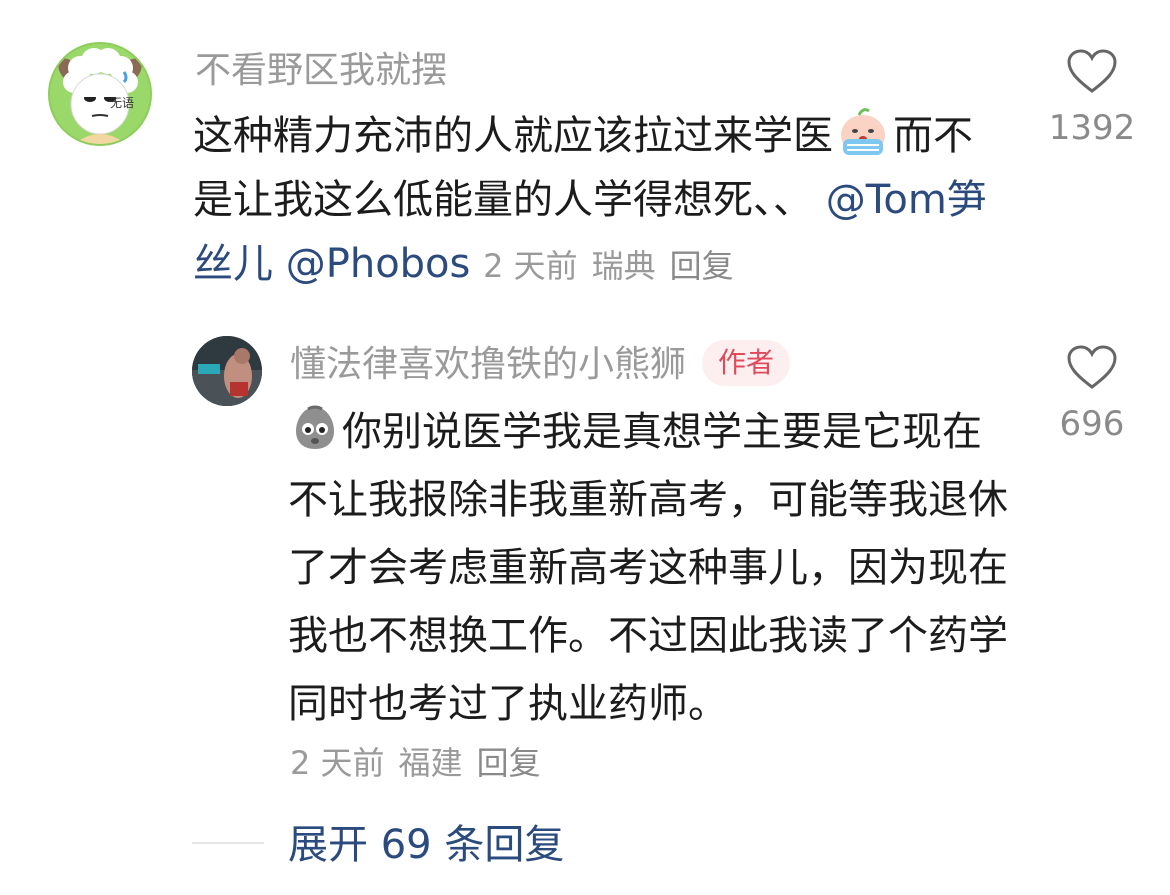 The height and width of the screenshot is (895, 1170). Describe the element at coordinates (530, 266) in the screenshot. I see `comment-time: 2 天前` at that location.